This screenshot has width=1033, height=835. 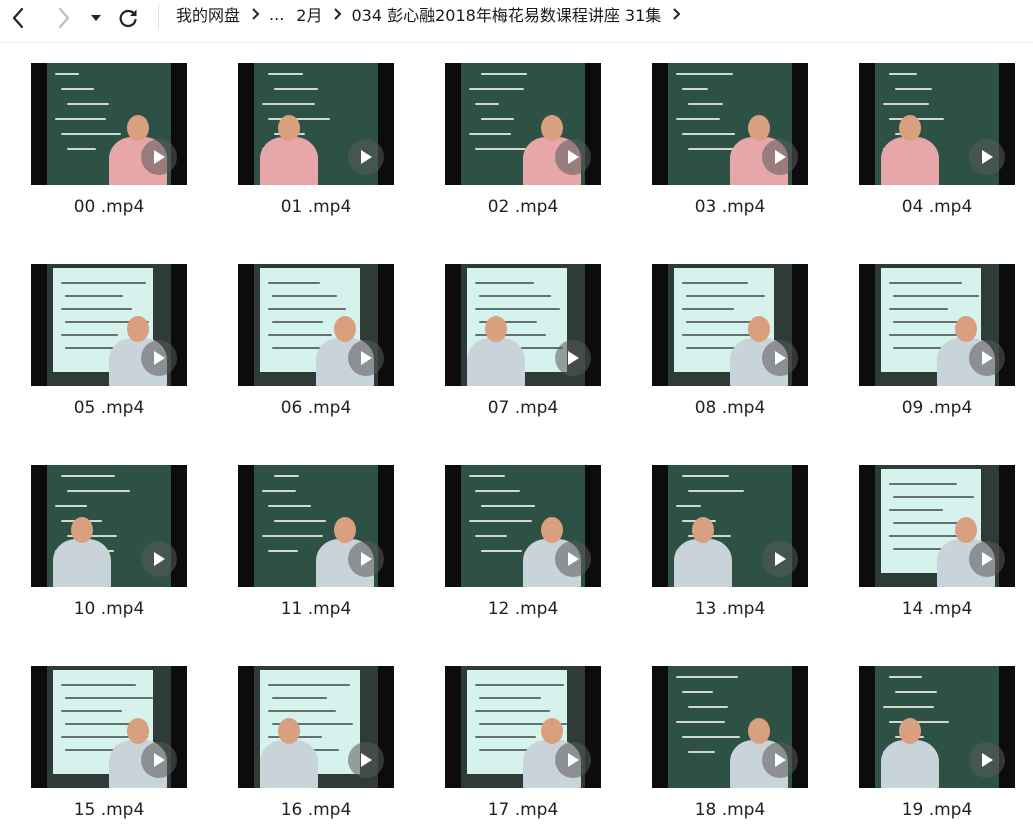 I want to click on video-file-tile: 10 .mp4, so click(x=100, y=539).